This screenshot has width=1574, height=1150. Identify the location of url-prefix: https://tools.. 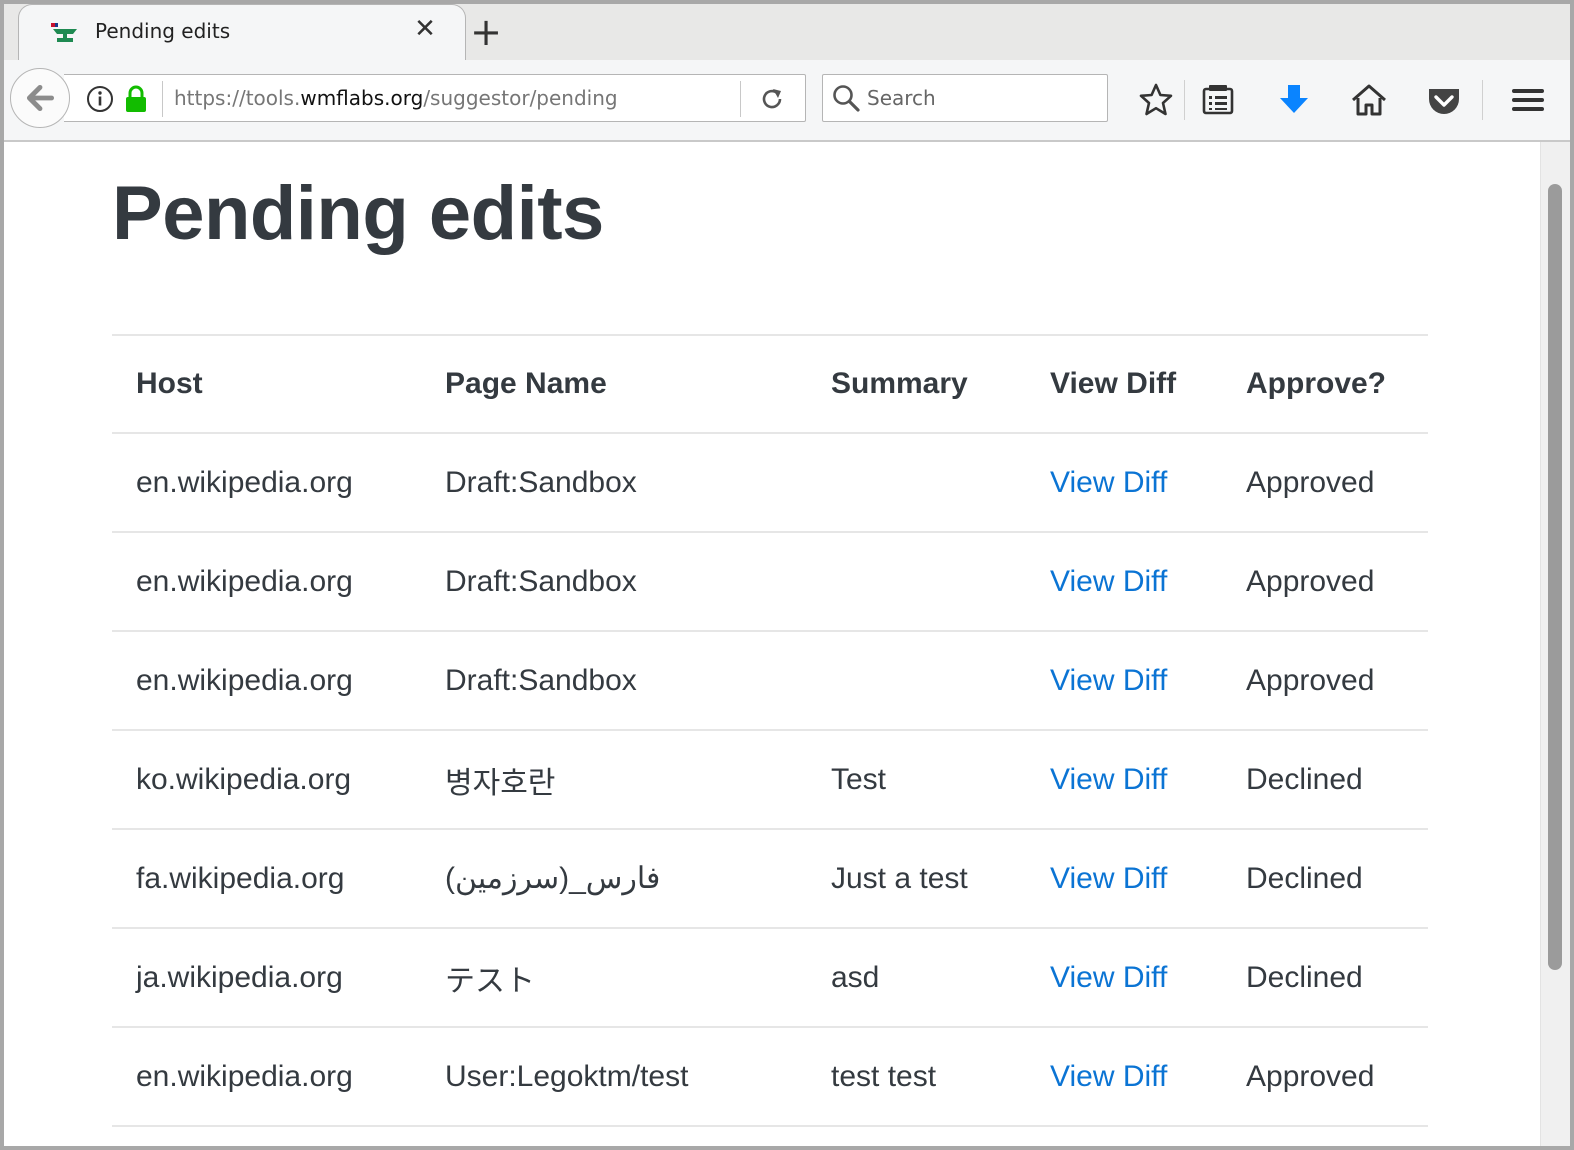
(237, 98).